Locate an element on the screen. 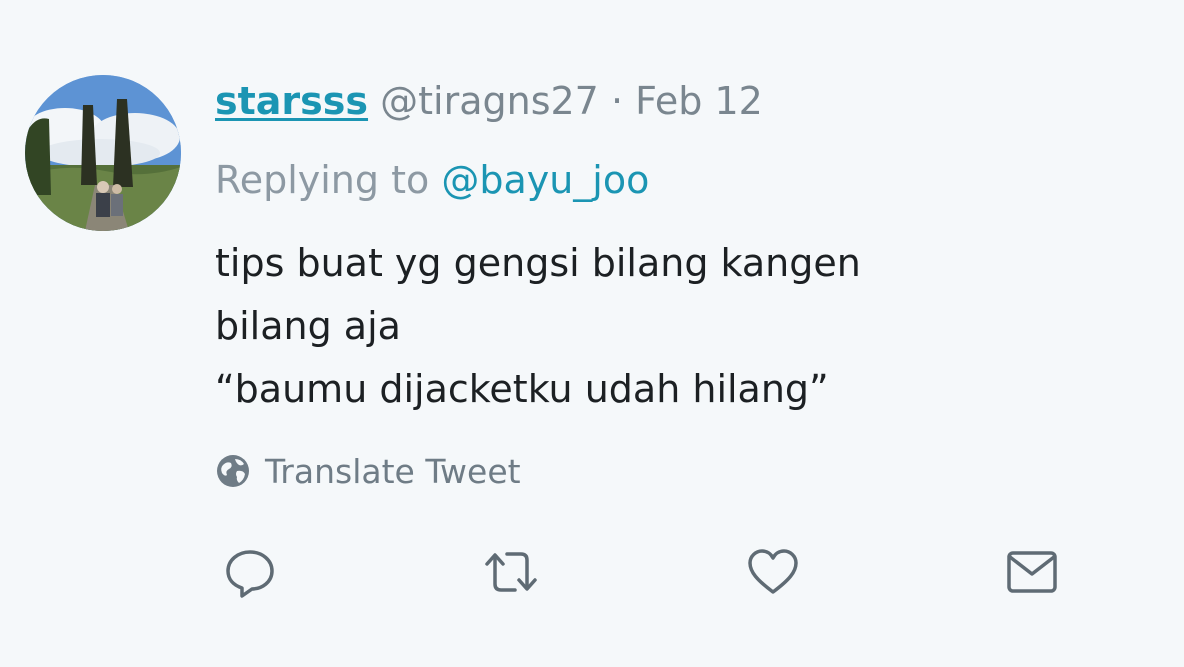 The width and height of the screenshot is (1184, 667). tweet-header: starsss @tiragns27 · Feb 12 is located at coordinates (489, 101).